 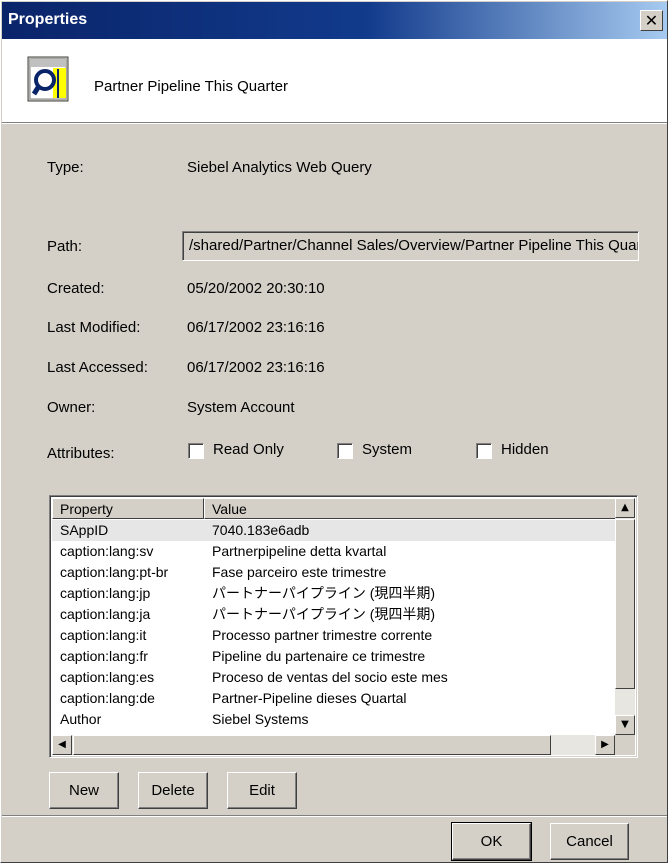 I want to click on document-query-icon, so click(x=48, y=79).